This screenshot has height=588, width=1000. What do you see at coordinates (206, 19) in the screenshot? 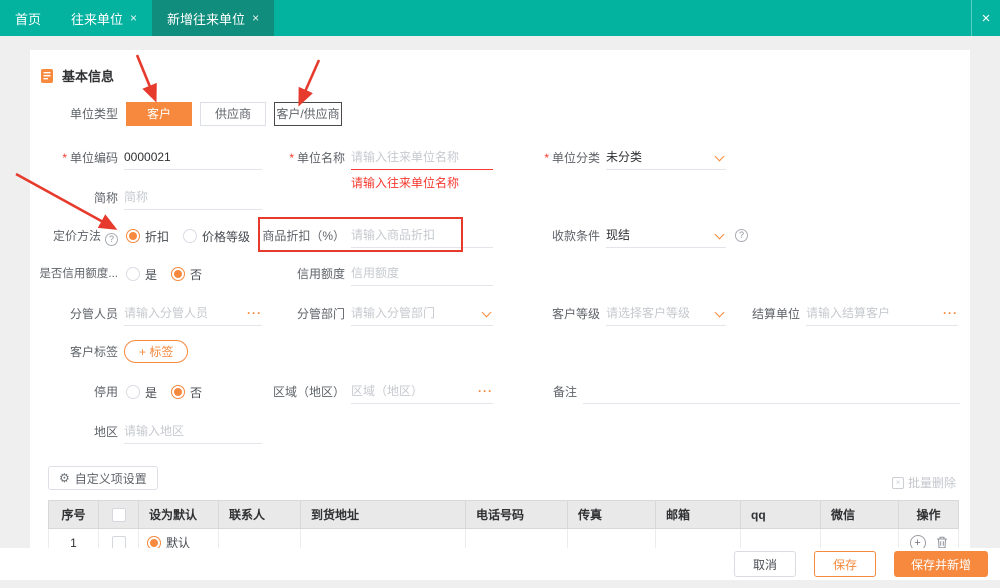
I see `tab-label: 新增往来单位` at bounding box center [206, 19].